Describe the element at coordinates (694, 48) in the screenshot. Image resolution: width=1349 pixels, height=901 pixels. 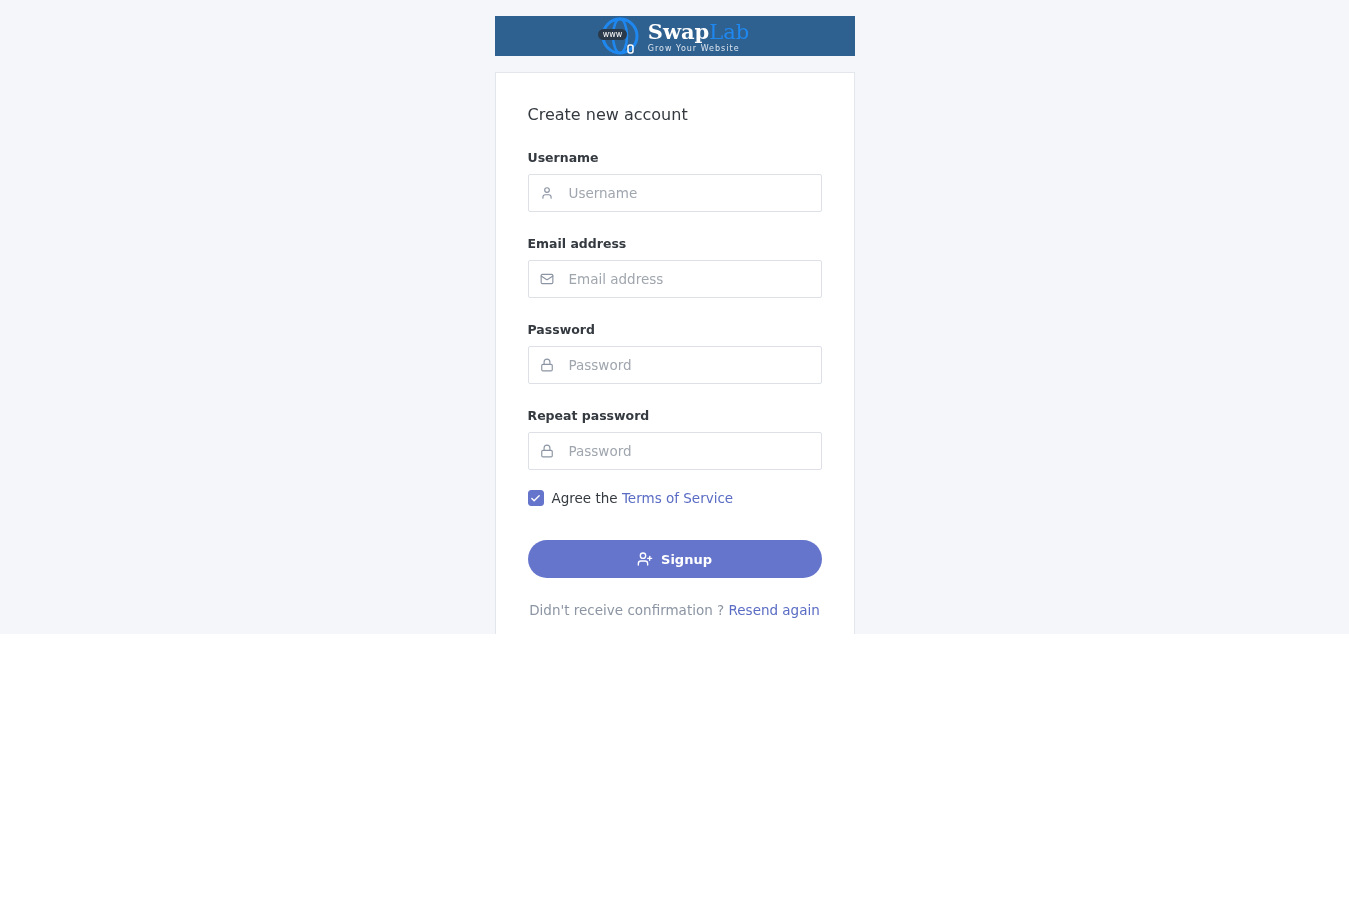
I see `tagline: Grow Your Website` at that location.